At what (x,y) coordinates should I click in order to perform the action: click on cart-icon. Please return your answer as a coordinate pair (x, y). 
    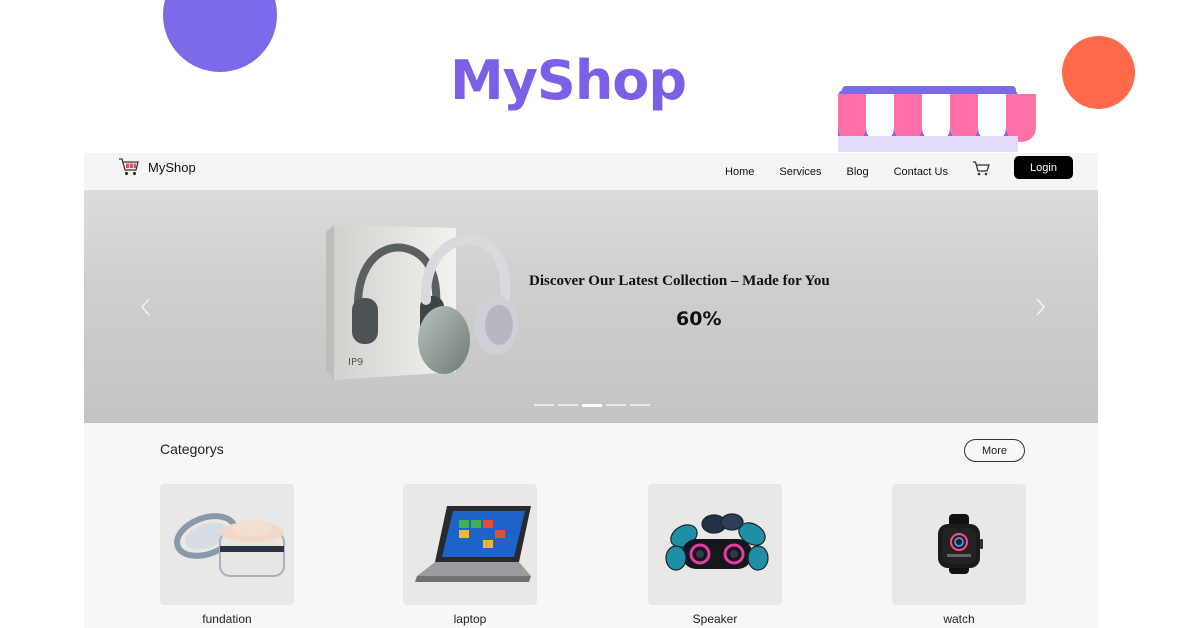
    Looking at the image, I should click on (981, 168).